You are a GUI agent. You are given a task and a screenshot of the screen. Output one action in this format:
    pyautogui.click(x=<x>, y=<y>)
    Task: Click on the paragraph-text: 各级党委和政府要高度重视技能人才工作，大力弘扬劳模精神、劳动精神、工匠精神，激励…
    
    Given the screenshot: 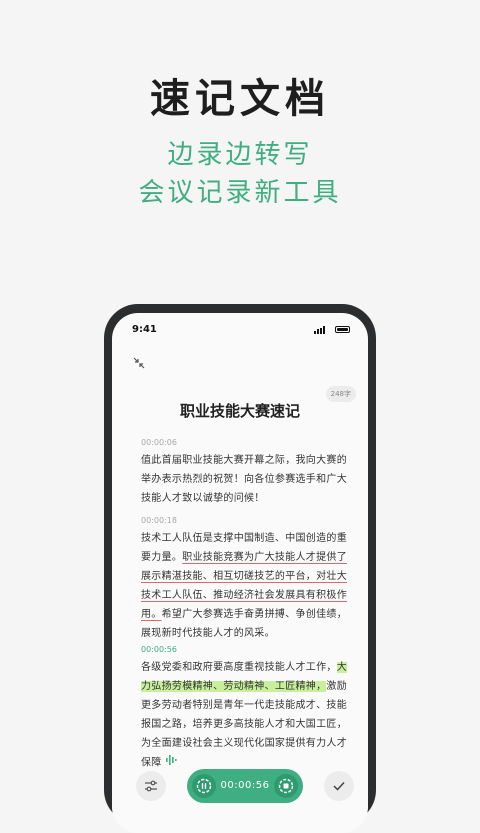 What is the action you would take?
    pyautogui.click(x=246, y=715)
    